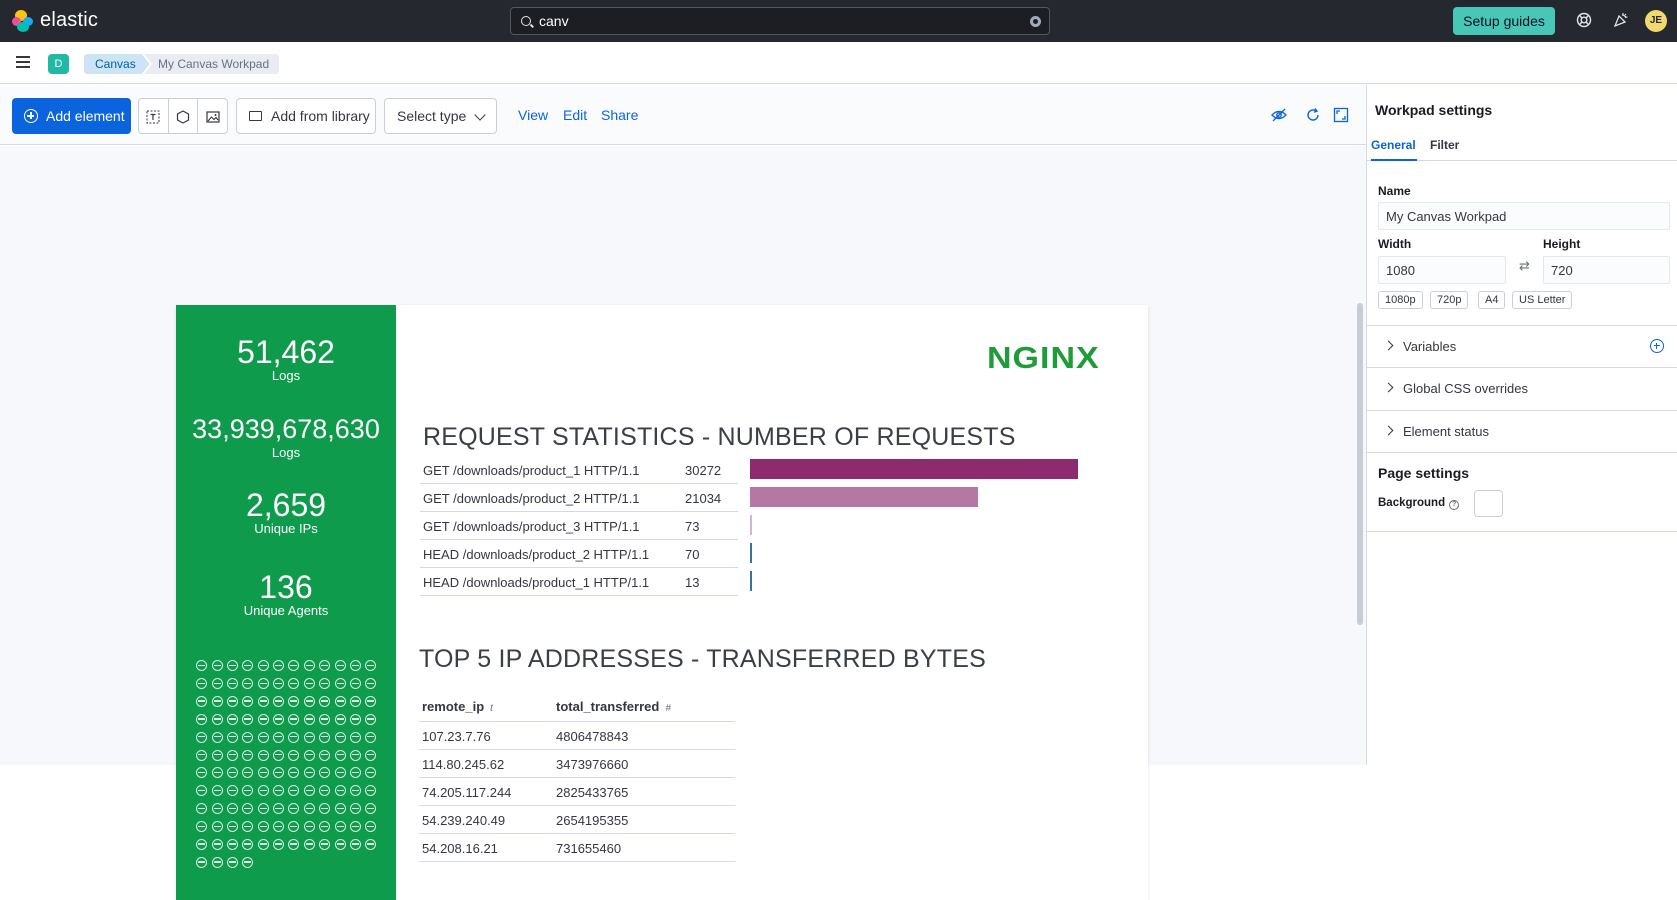 This screenshot has height=900, width=1677. Describe the element at coordinates (1524, 216) in the screenshot. I see `workpad-name-input: My Canvas Workpad` at that location.